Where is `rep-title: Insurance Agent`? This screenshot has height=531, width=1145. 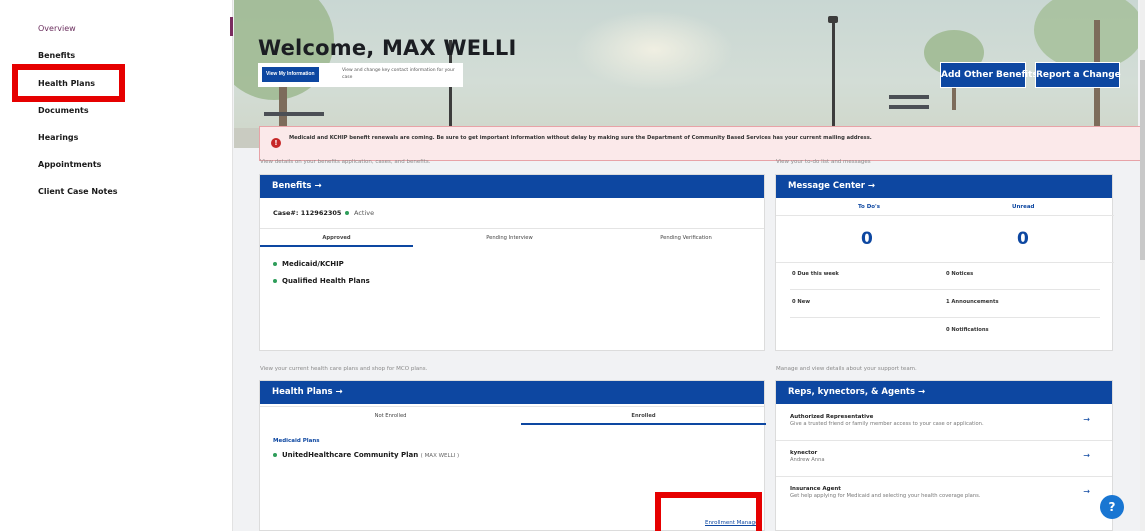
rep-title: Insurance Agent is located at coordinates (815, 489).